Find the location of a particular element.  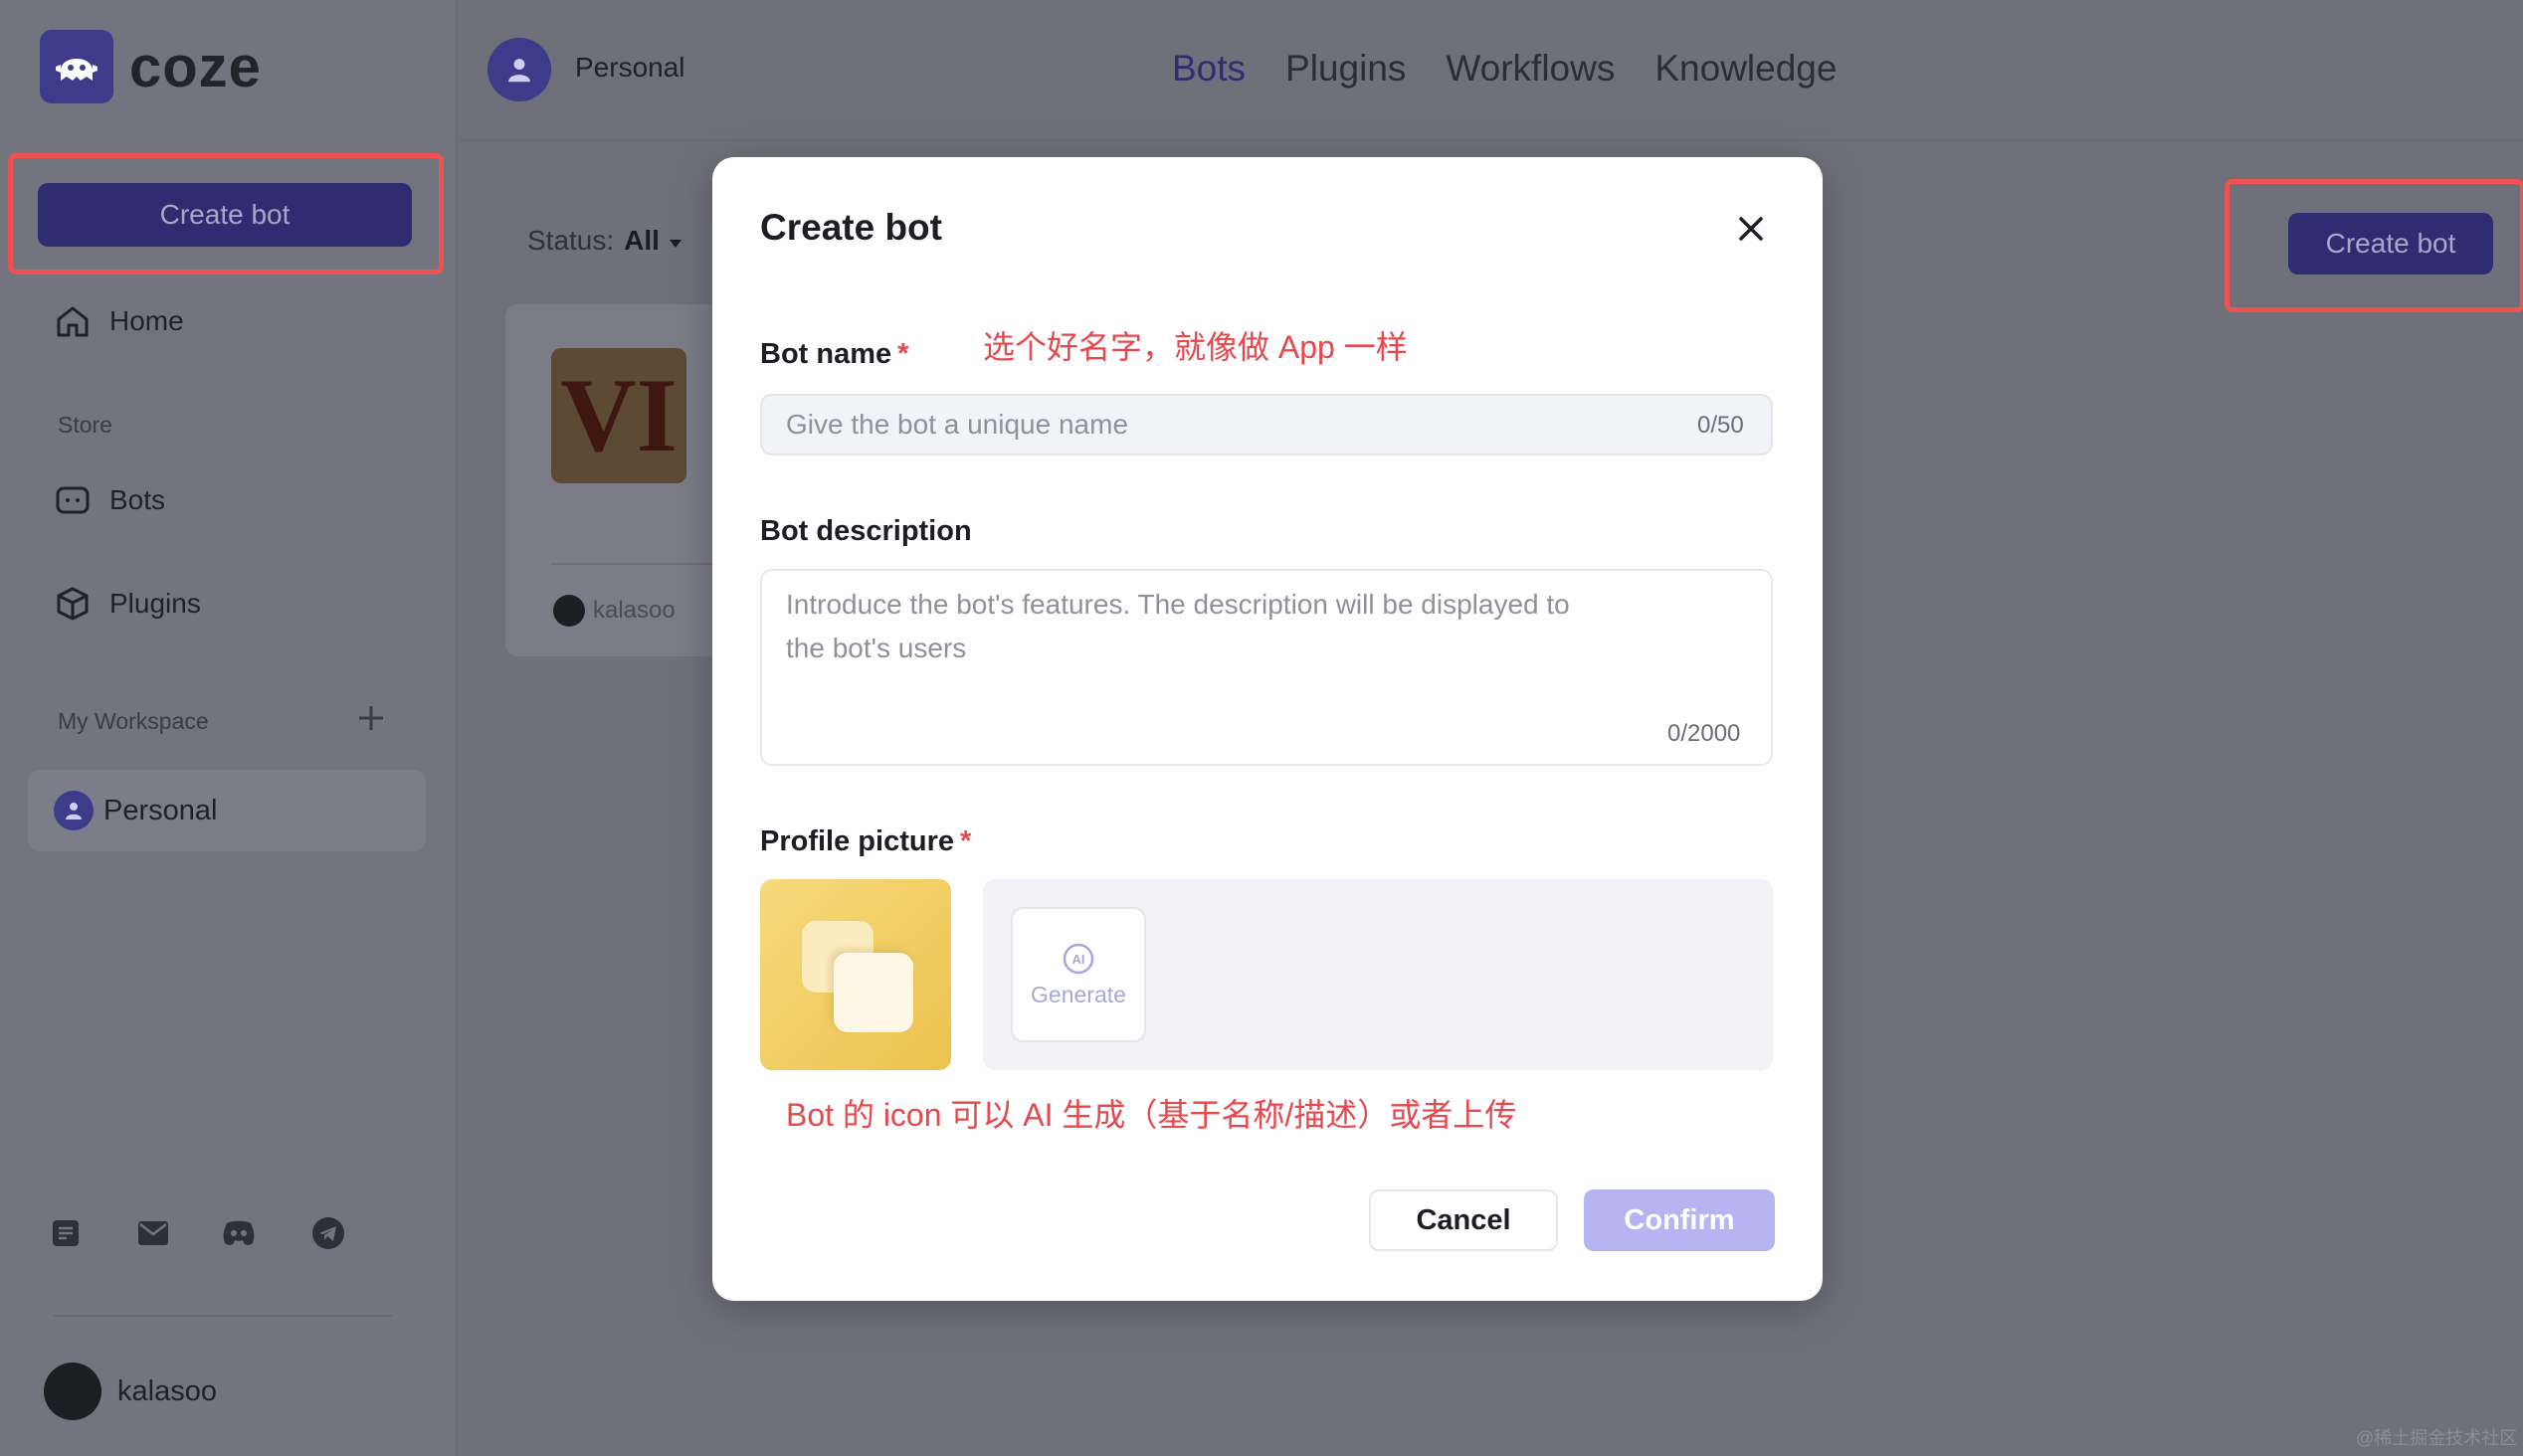

status-label: Status: is located at coordinates (571, 240).